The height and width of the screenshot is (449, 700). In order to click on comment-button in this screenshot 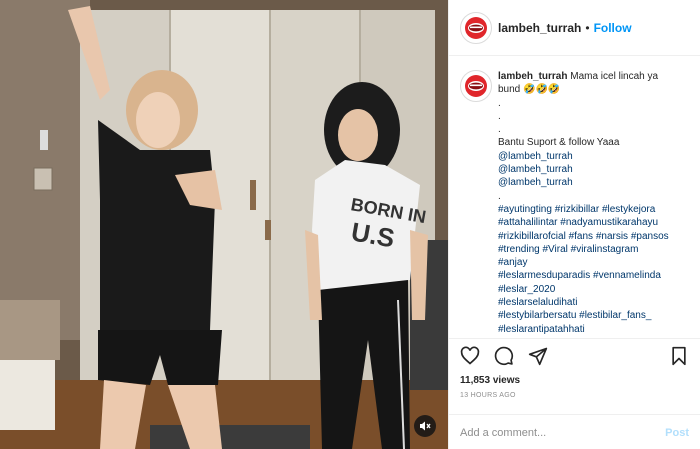, I will do `click(504, 356)`.